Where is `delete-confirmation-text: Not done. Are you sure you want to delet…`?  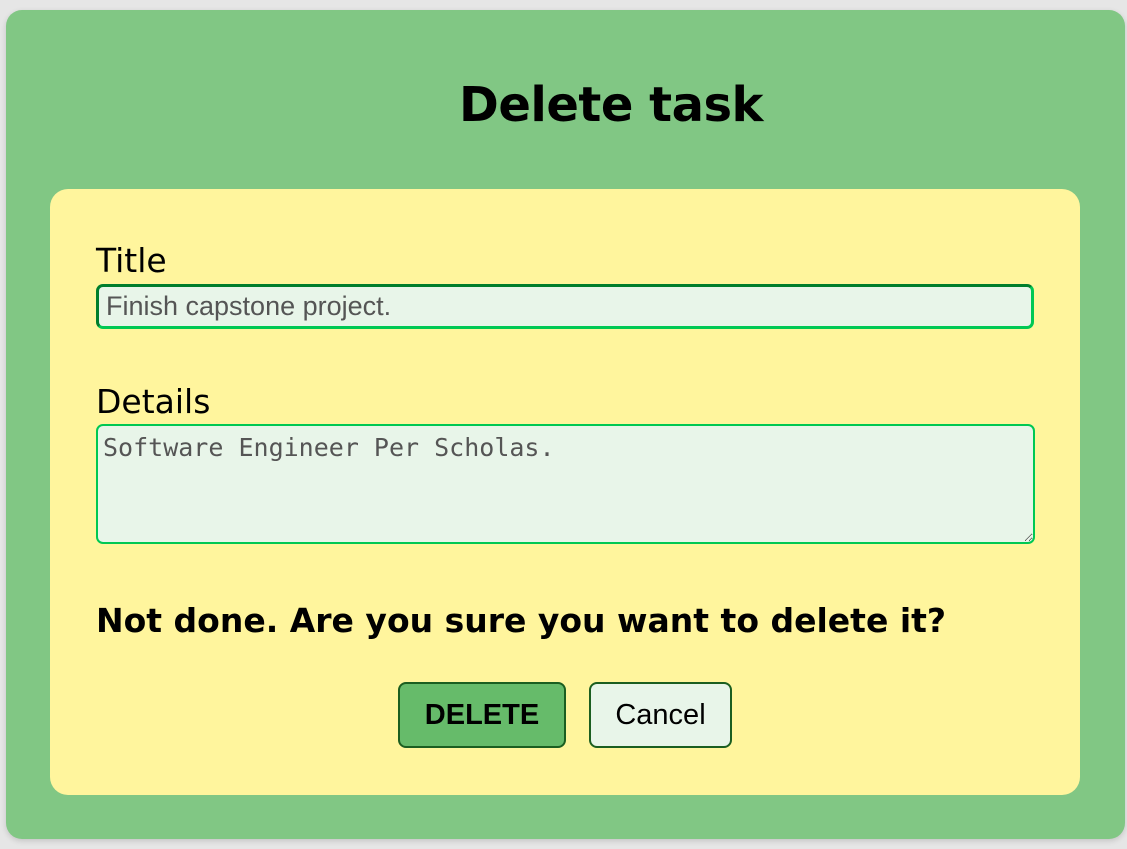 delete-confirmation-text: Not done. Are you sure you want to delet… is located at coordinates (521, 620).